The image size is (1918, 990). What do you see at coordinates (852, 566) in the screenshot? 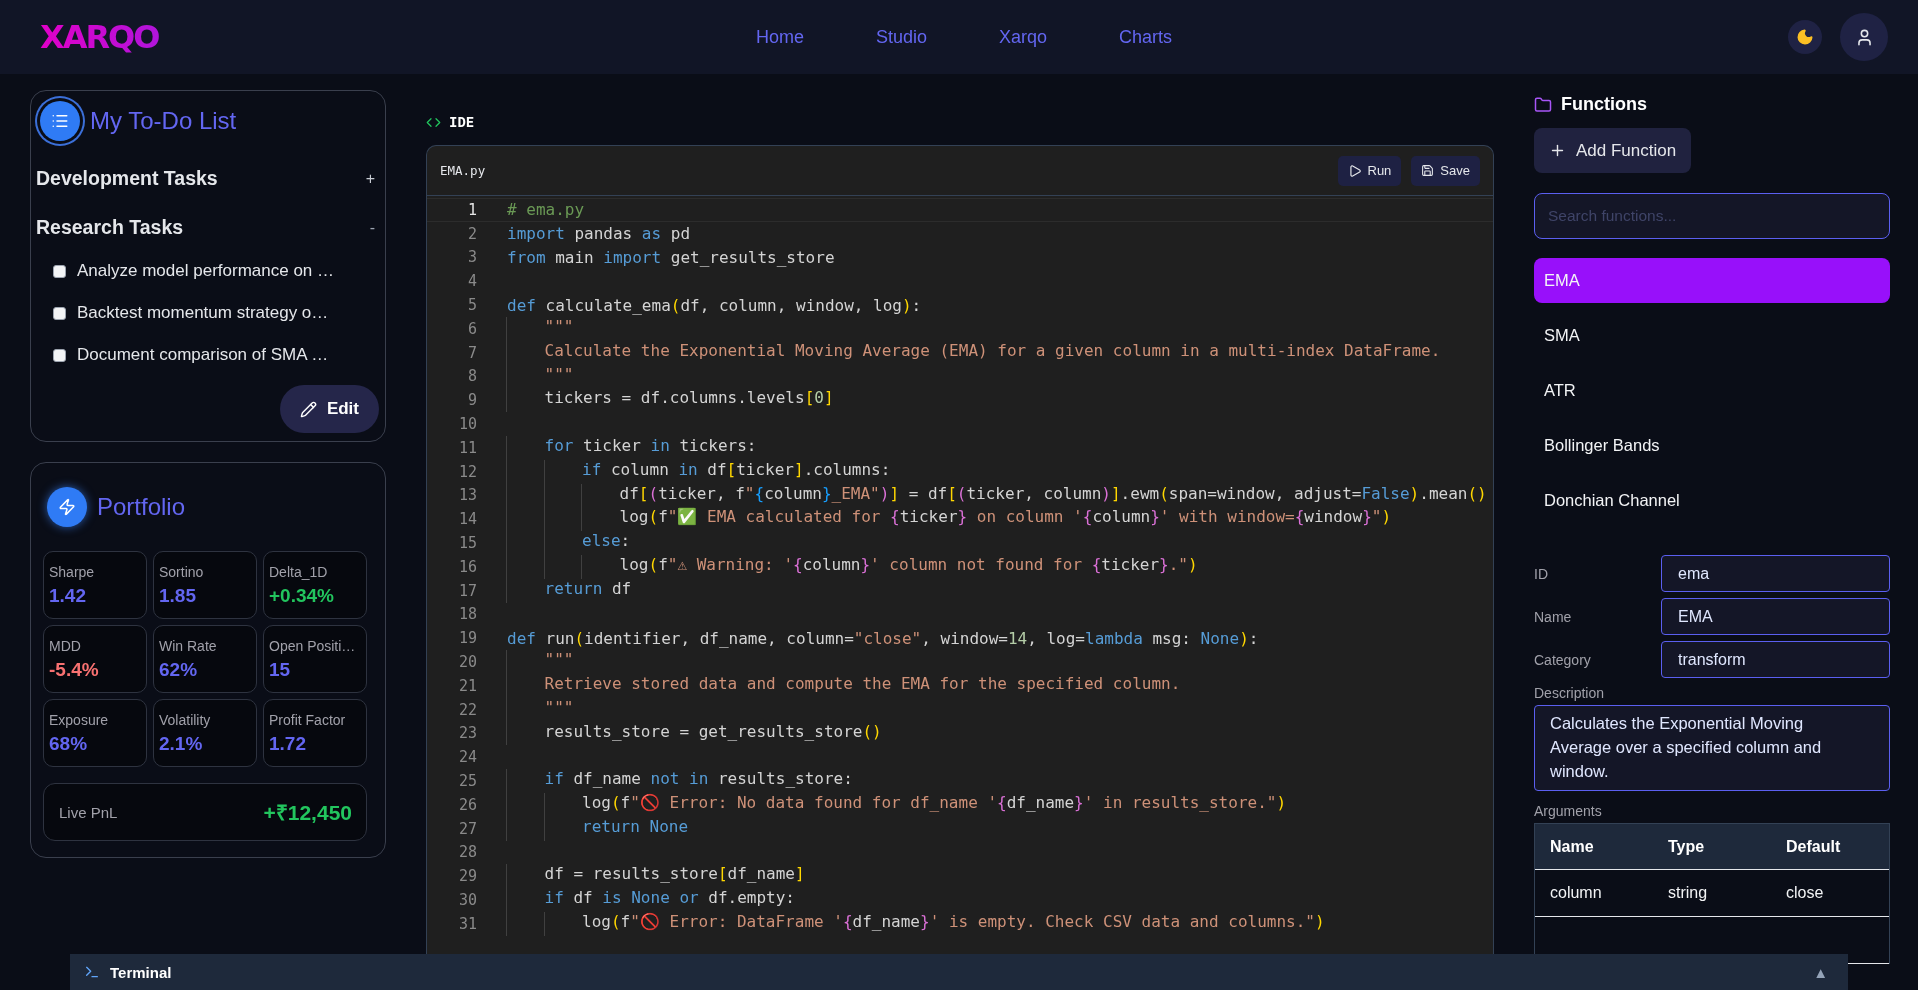
I see `code-line: log(f"⚠ Warning: '{column}' column not found for {ticker}.")` at bounding box center [852, 566].